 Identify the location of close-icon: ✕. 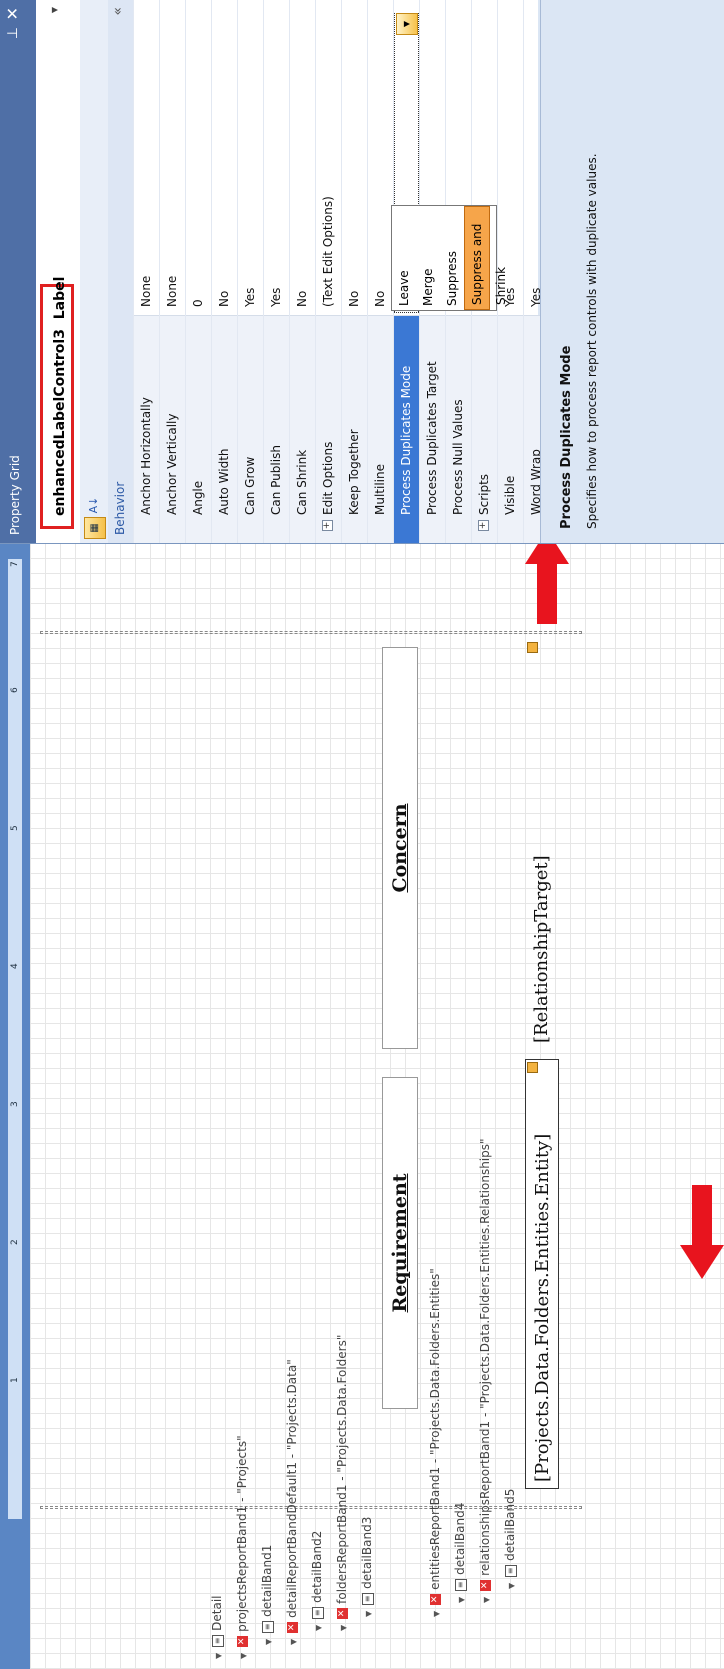
(12, 13).